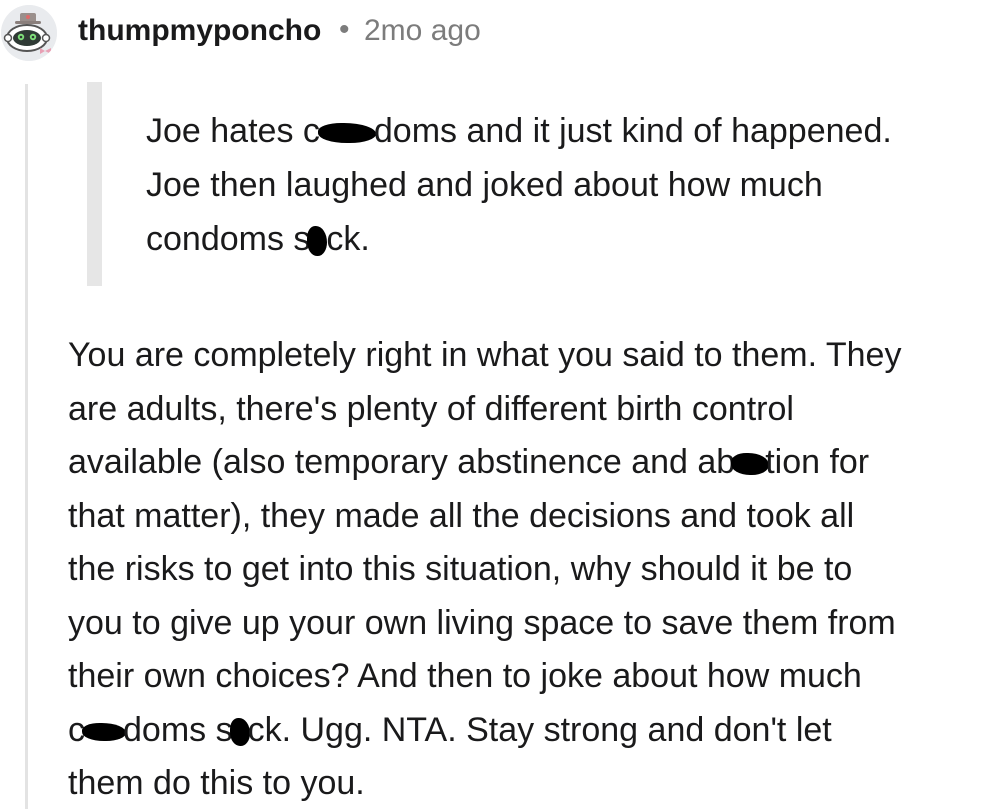 The image size is (991, 811). Describe the element at coordinates (199, 31) in the screenshot. I see `comment-author: thumpmyponcho` at that location.